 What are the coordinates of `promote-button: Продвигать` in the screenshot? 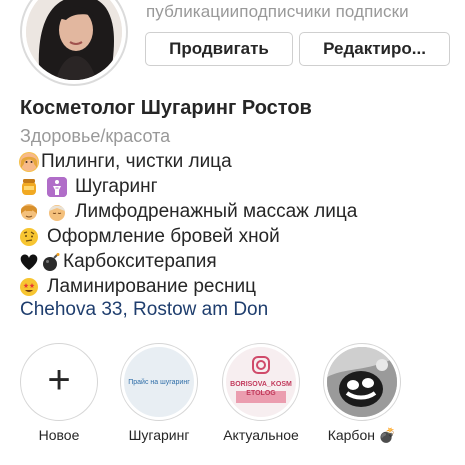 It's located at (219, 49).